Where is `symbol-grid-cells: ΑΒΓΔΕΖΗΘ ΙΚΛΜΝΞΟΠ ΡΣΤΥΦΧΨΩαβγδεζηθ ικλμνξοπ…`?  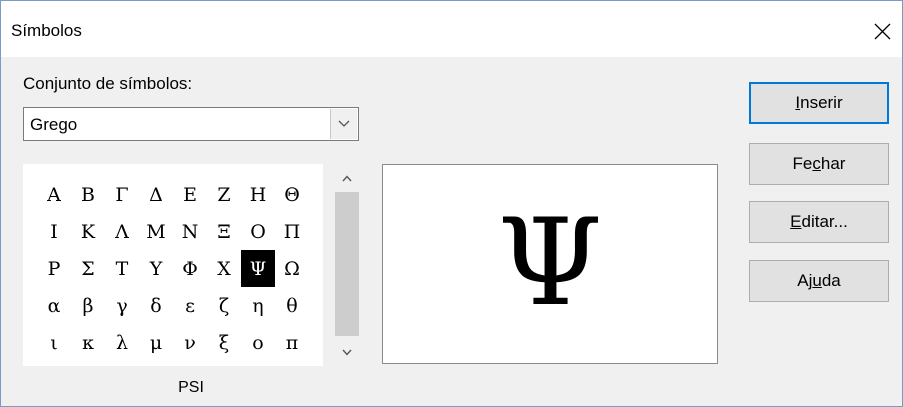
symbol-grid-cells: ΑΒΓΔΕΖΗΘ ΙΚΛΜΝΞΟΠ ΡΣΤΥΦΧΨΩαβγδεζηθ ικλμνξοπ… is located at coordinates (173, 271).